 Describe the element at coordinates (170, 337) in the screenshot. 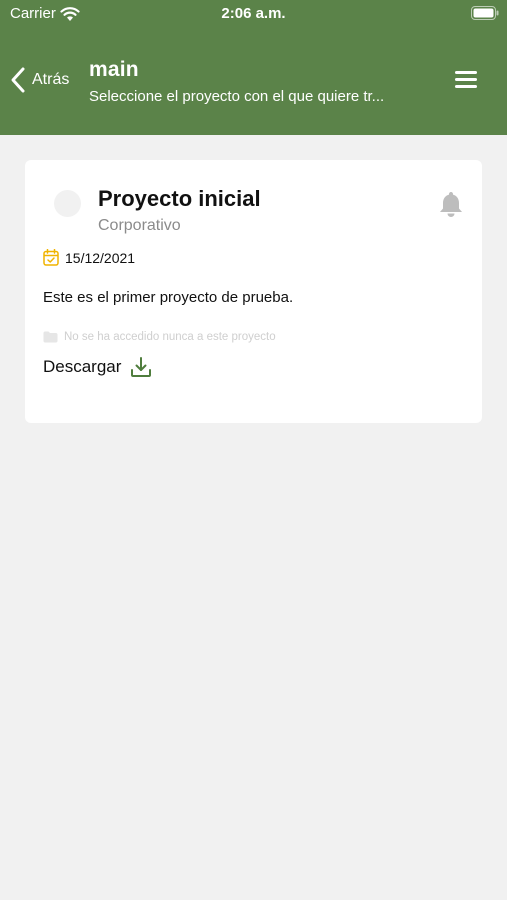

I see `access-note: No se ha accedido nunca a este proyecto` at that location.